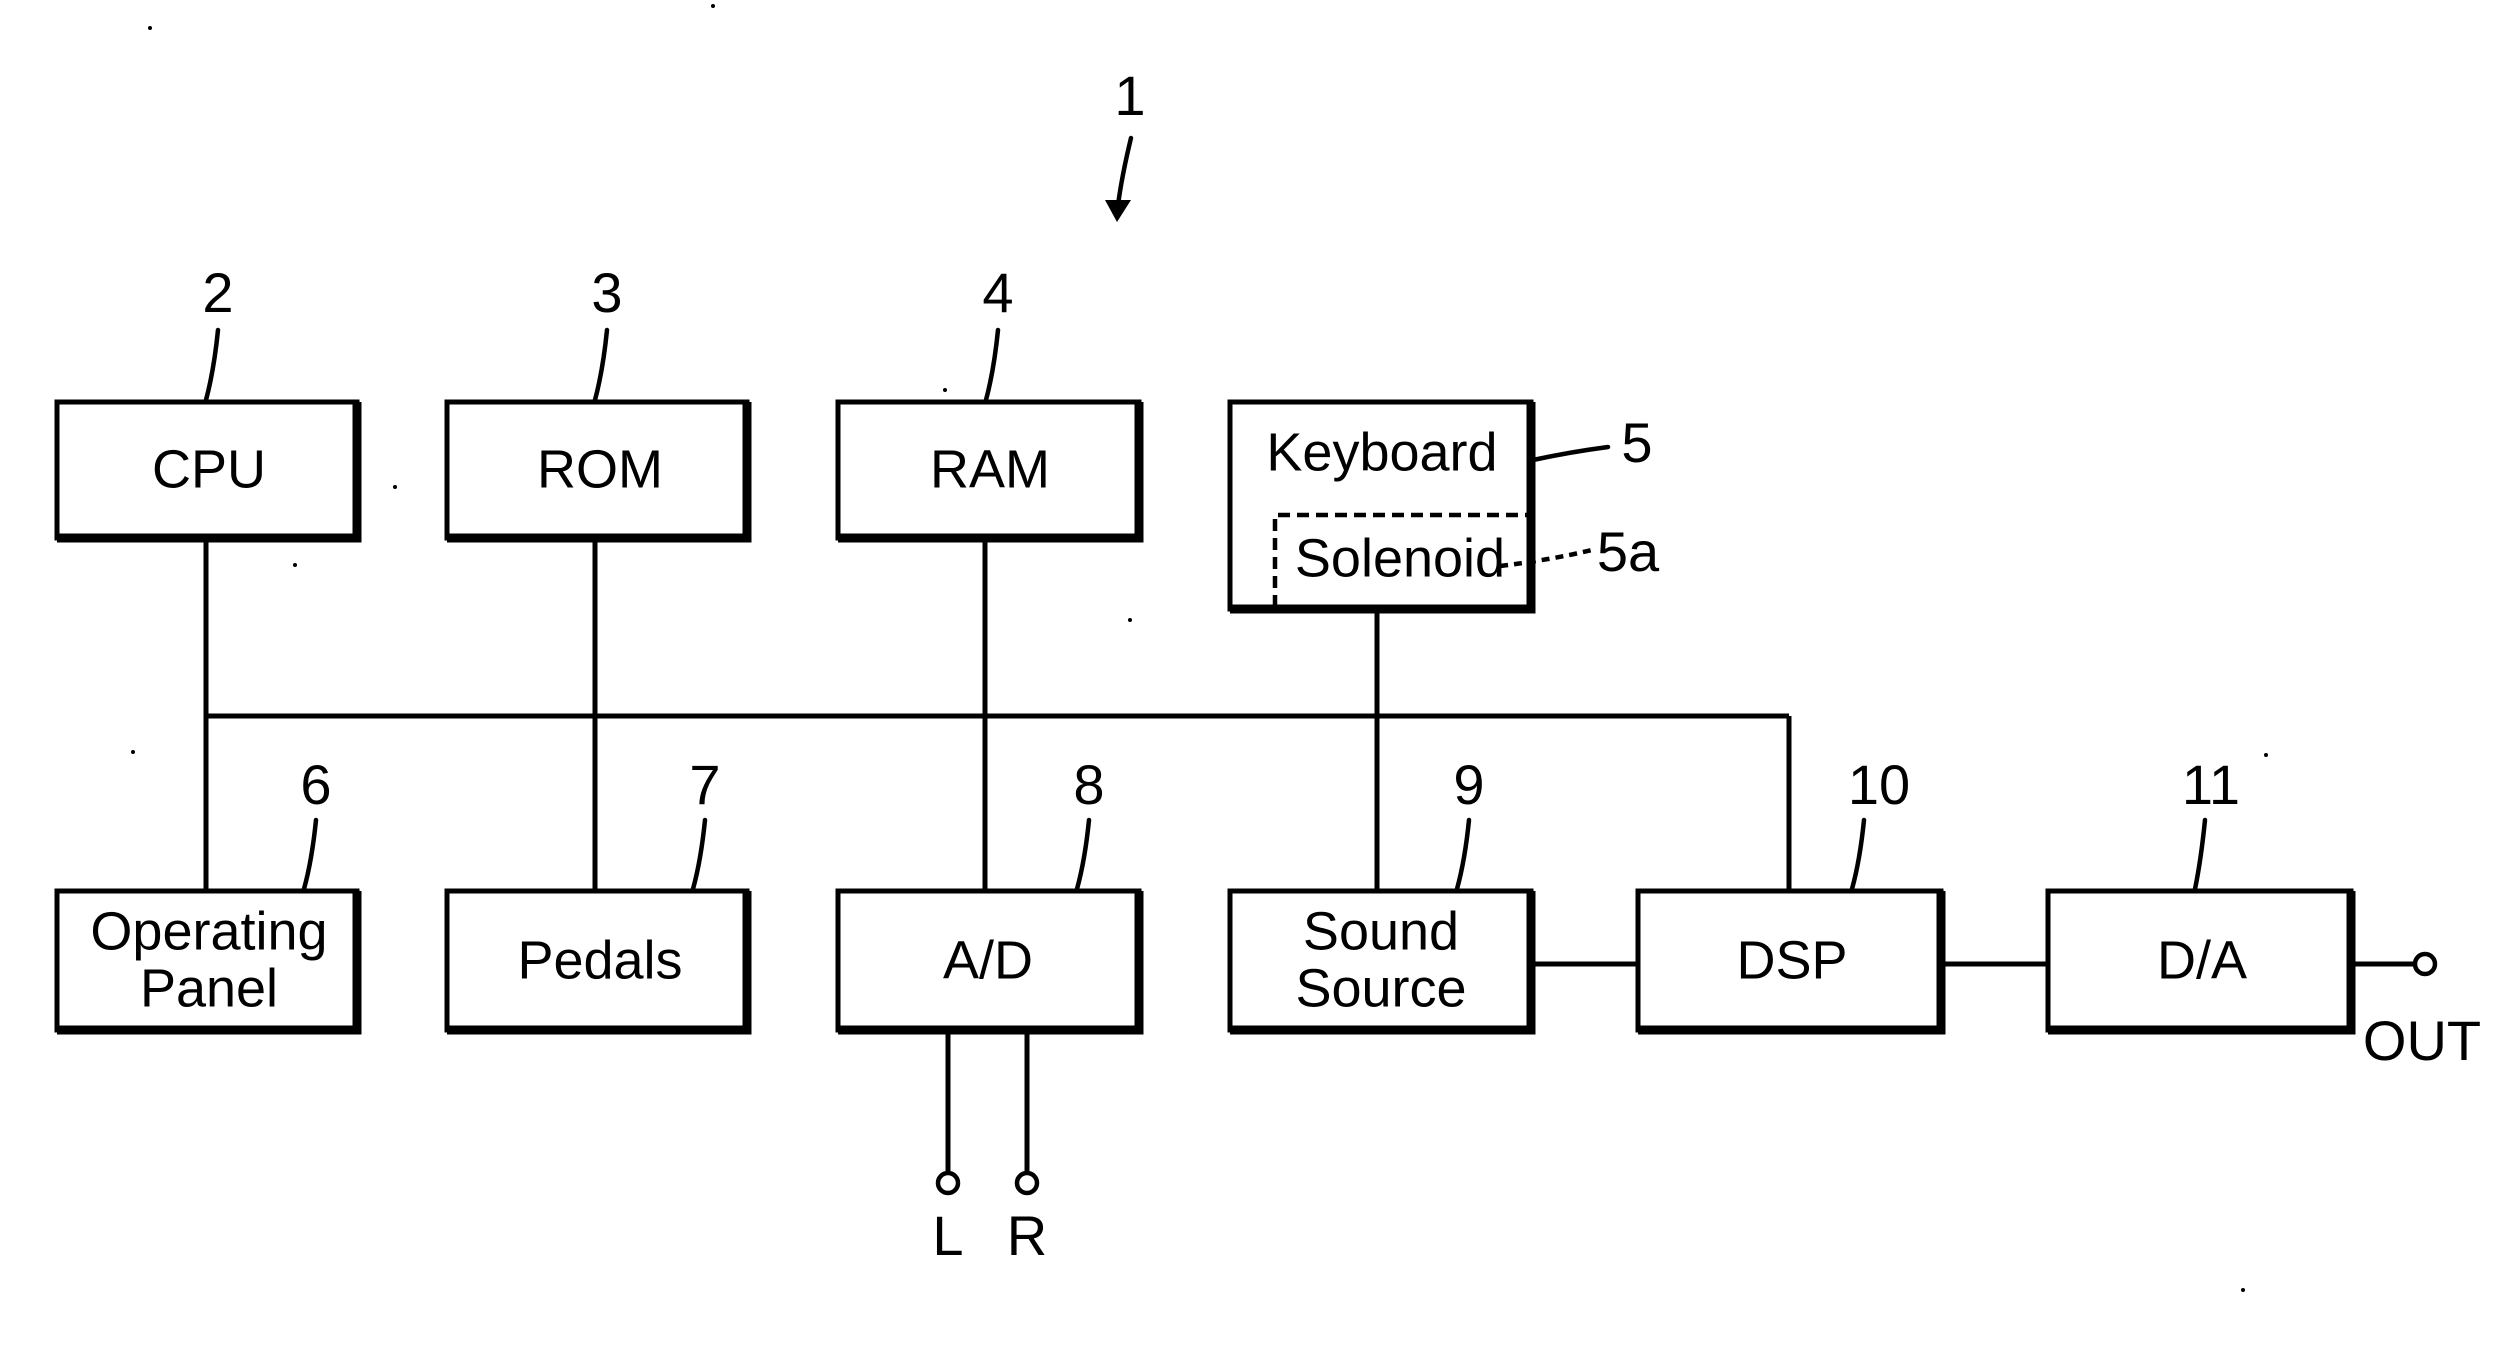  I want to click on pedals-label: Pedals, so click(599, 960).